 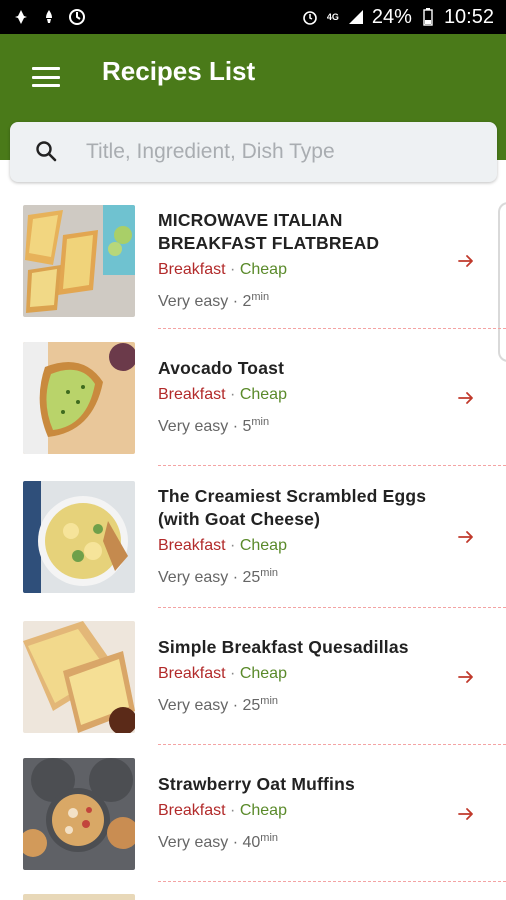 I want to click on system-status: 4G 24% 10:52, so click(x=398, y=17).